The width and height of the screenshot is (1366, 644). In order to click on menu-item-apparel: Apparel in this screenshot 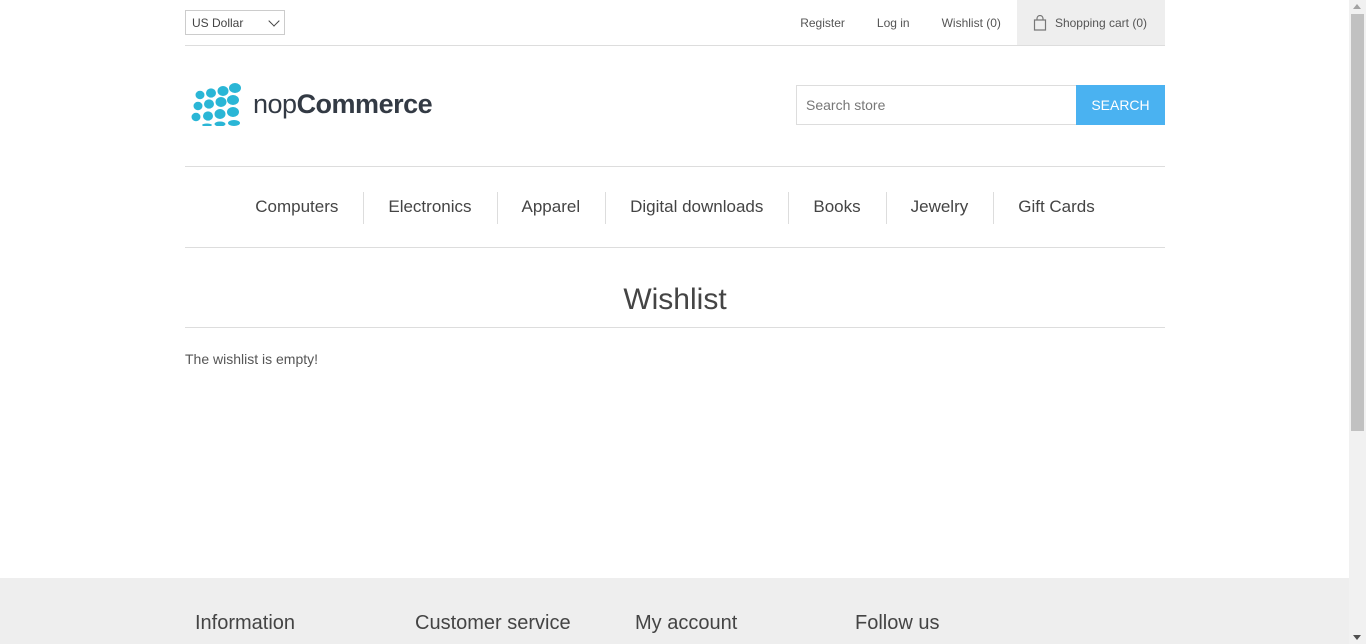, I will do `click(551, 207)`.